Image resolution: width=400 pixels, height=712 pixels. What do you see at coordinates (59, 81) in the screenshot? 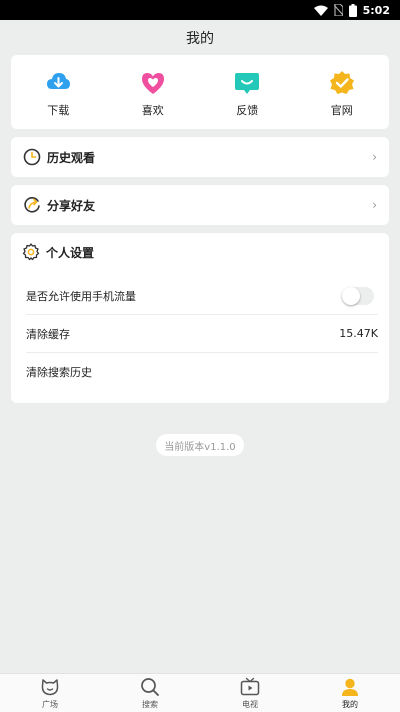
I see `download-icon` at bounding box center [59, 81].